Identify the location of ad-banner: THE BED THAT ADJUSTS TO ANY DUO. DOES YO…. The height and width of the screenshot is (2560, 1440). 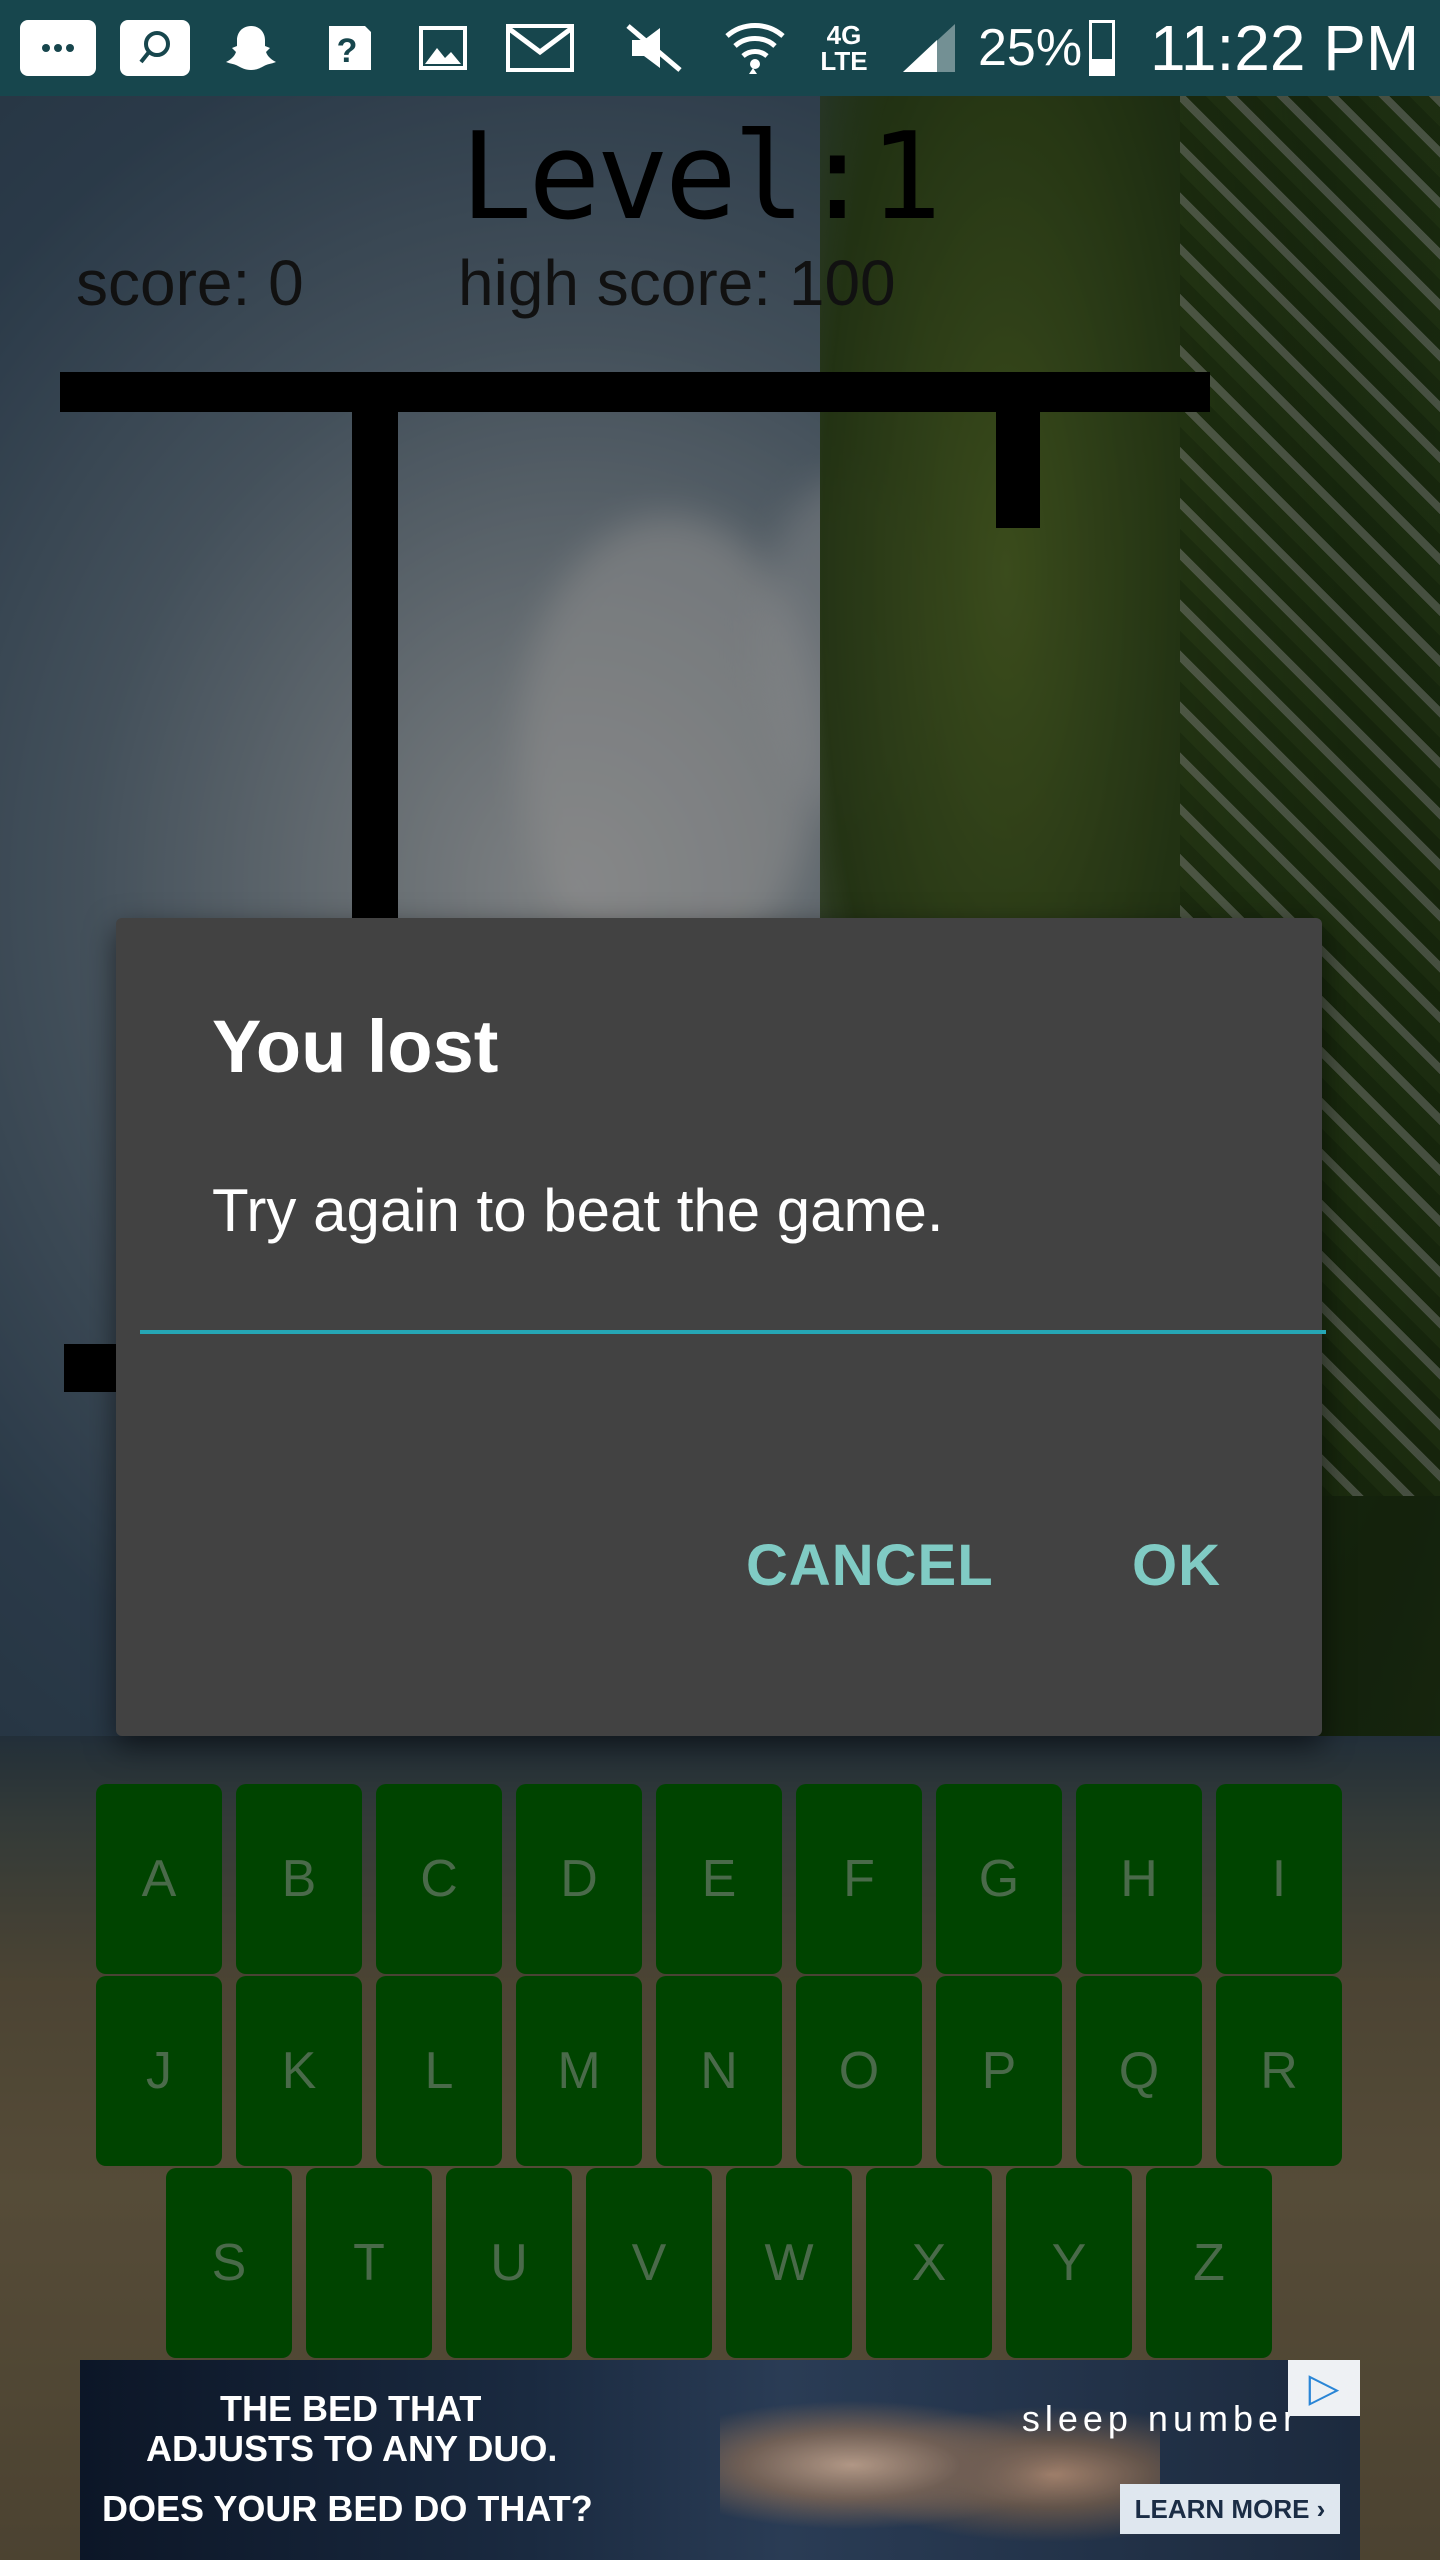
(720, 2460).